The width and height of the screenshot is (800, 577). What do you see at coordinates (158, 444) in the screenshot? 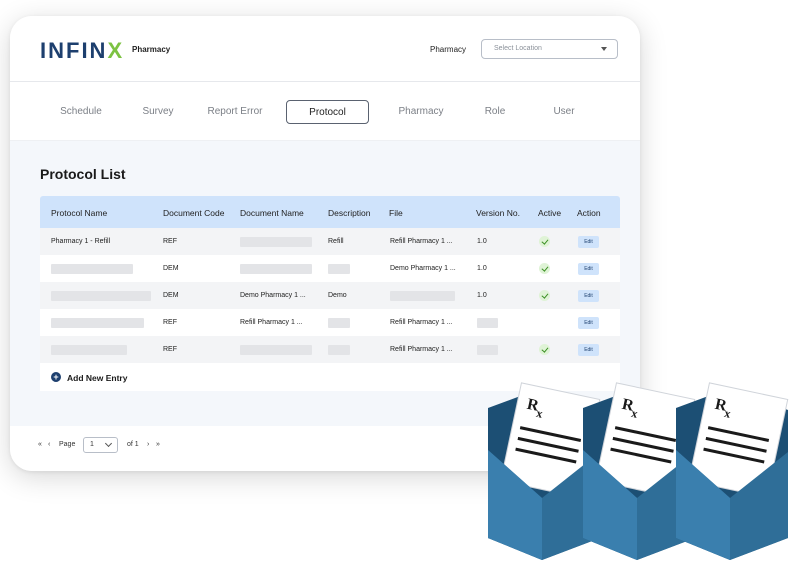
I see `last-page-button: »` at bounding box center [158, 444].